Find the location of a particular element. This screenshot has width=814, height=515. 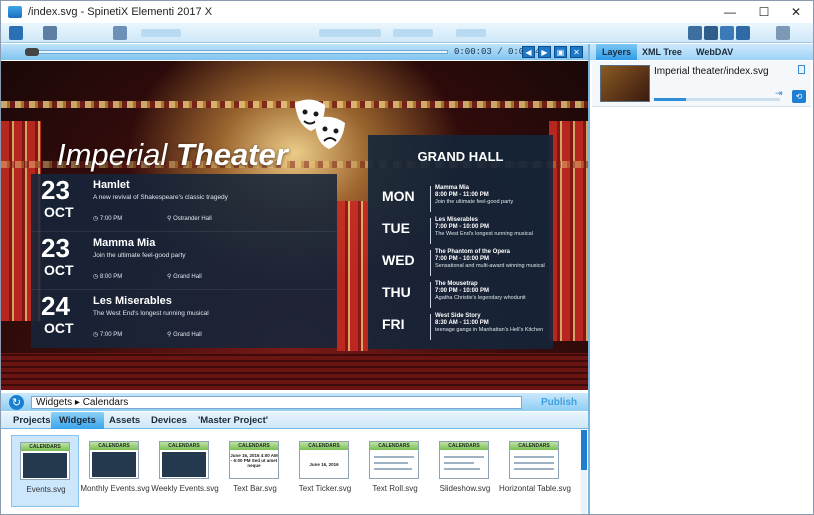

show-title-bold: Theater is located at coordinates (231, 154).